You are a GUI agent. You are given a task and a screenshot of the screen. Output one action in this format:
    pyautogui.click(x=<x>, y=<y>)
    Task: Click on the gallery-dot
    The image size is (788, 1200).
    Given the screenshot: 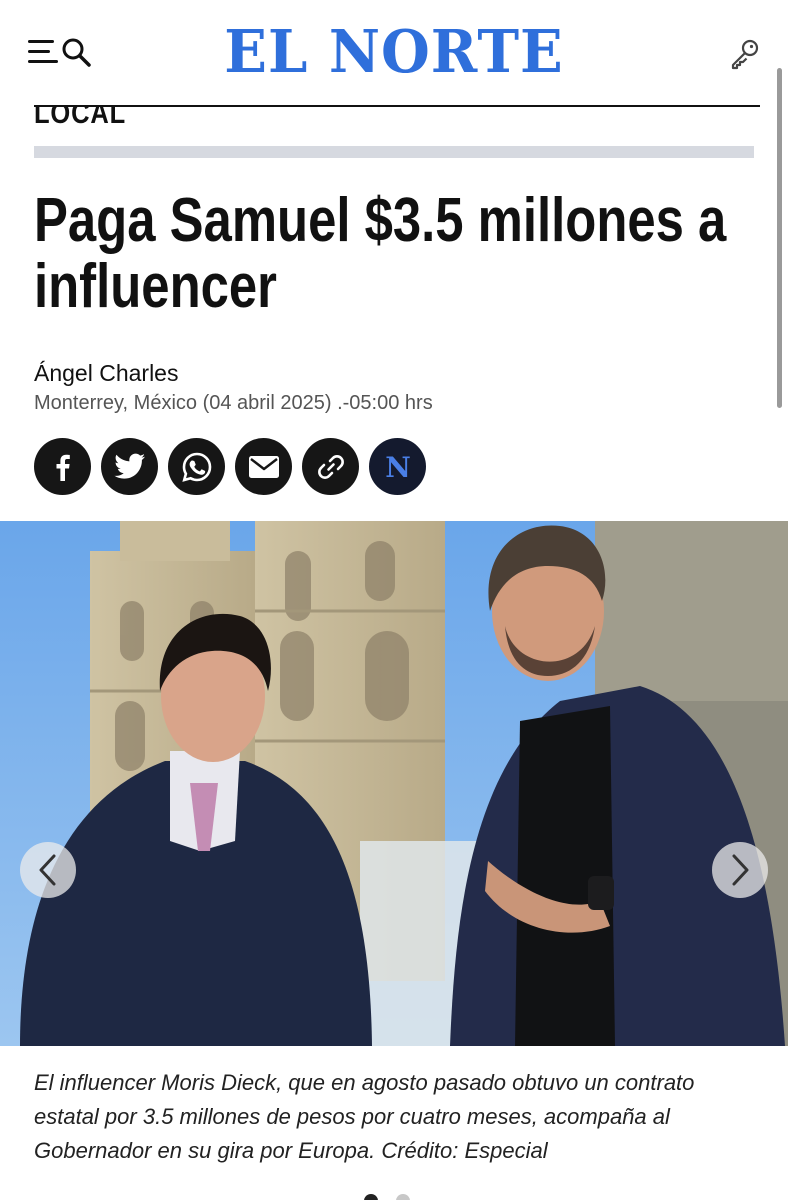 What is the action you would take?
    pyautogui.click(x=403, y=1197)
    